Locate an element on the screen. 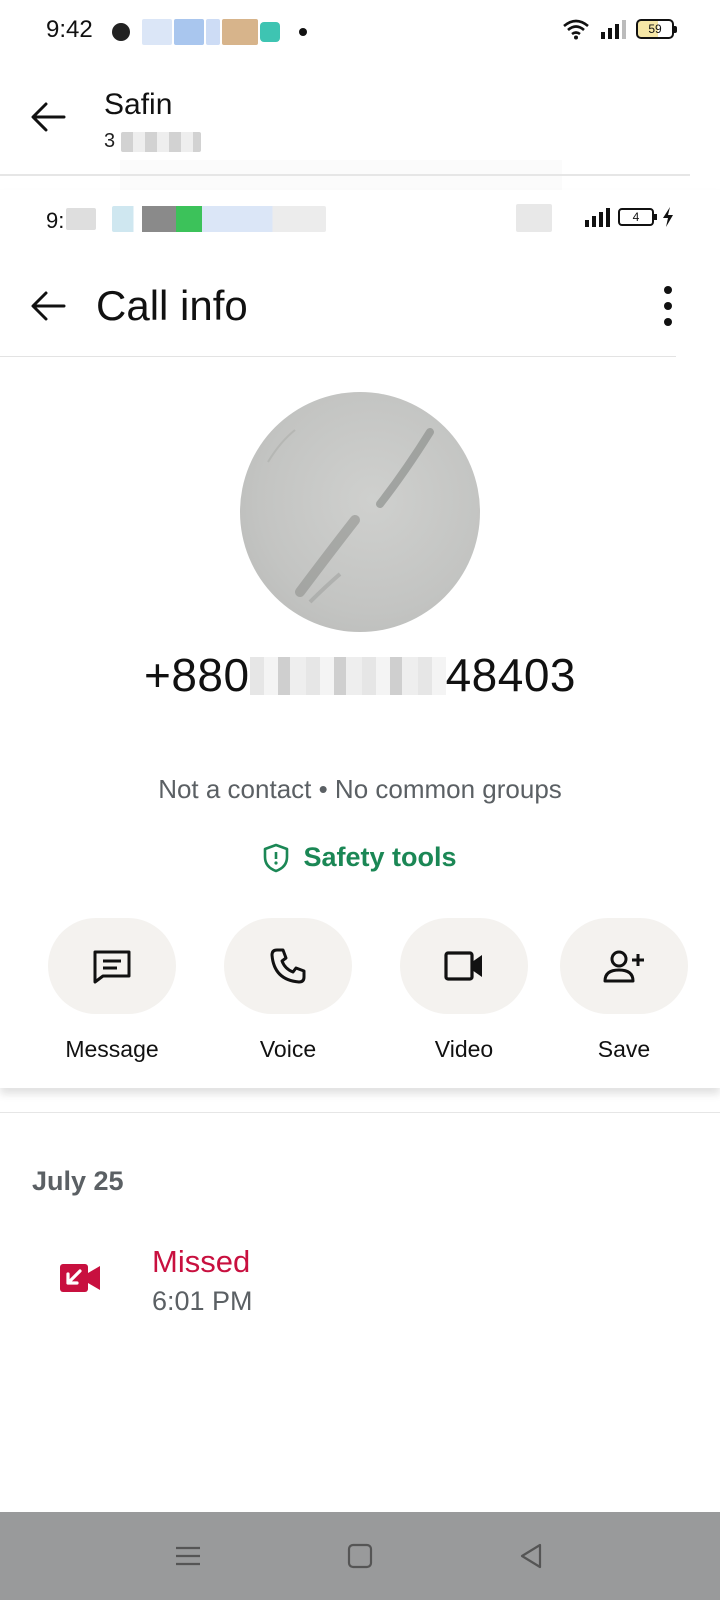 This screenshot has width=720, height=1600. home-icon is located at coordinates (360, 1556).